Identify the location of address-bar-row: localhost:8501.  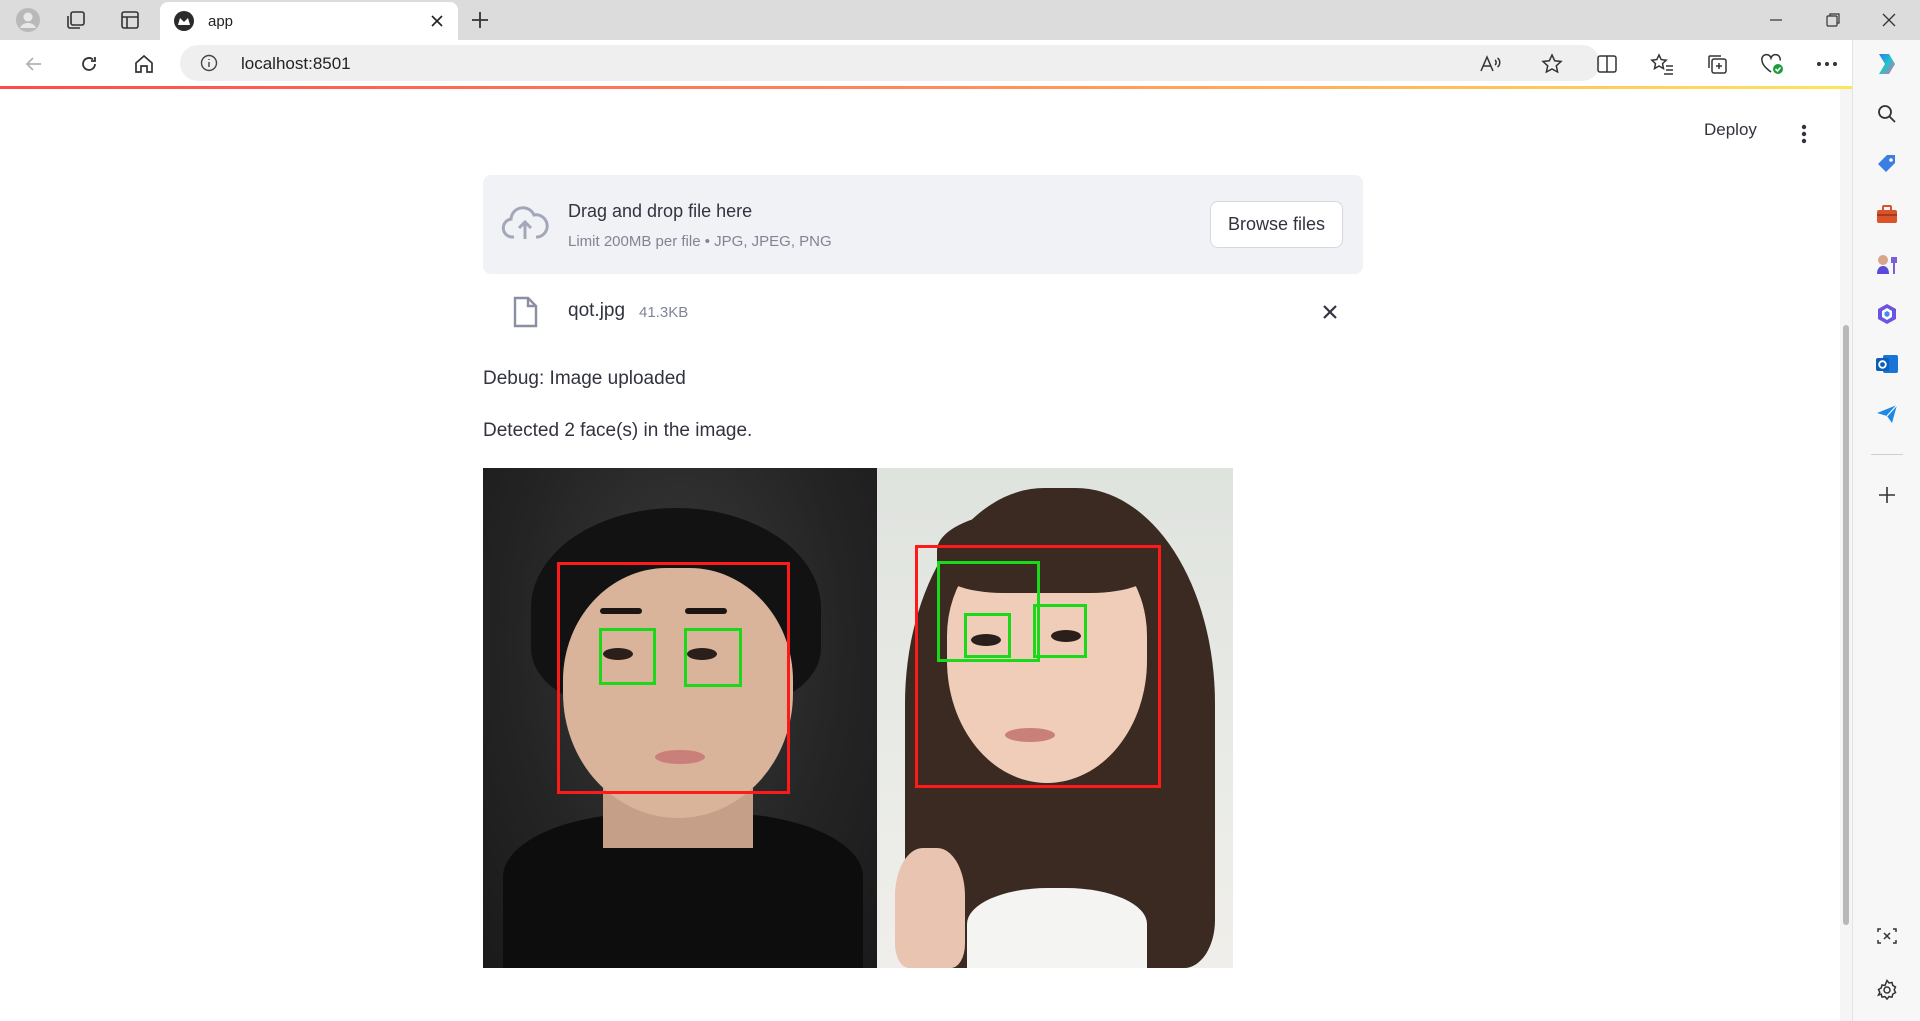
(960, 63).